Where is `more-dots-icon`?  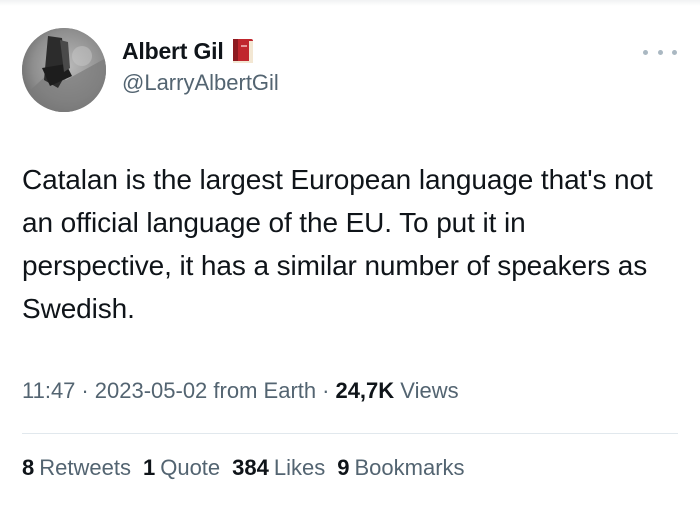 more-dots-icon is located at coordinates (645, 52).